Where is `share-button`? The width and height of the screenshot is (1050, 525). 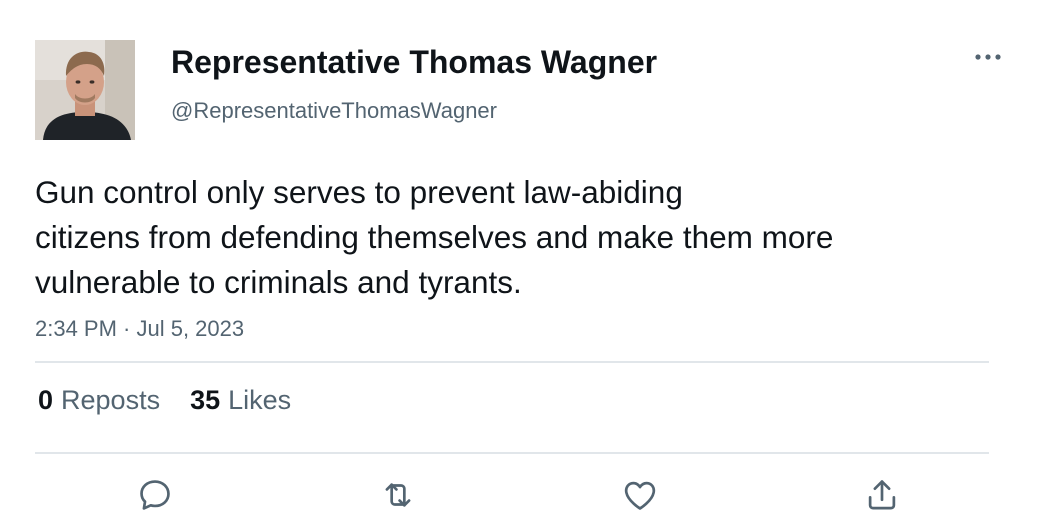 share-button is located at coordinates (882, 495).